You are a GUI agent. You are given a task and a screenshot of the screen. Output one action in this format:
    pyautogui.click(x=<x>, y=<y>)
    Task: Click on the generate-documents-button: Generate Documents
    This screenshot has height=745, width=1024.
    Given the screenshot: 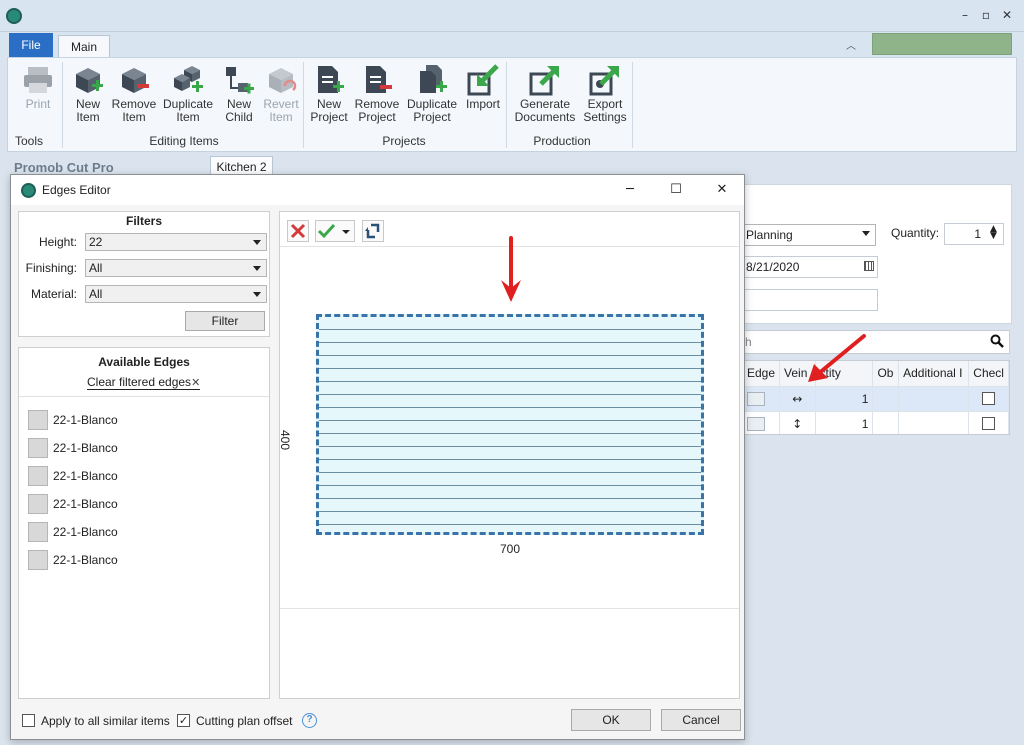 What is the action you would take?
    pyautogui.click(x=545, y=96)
    